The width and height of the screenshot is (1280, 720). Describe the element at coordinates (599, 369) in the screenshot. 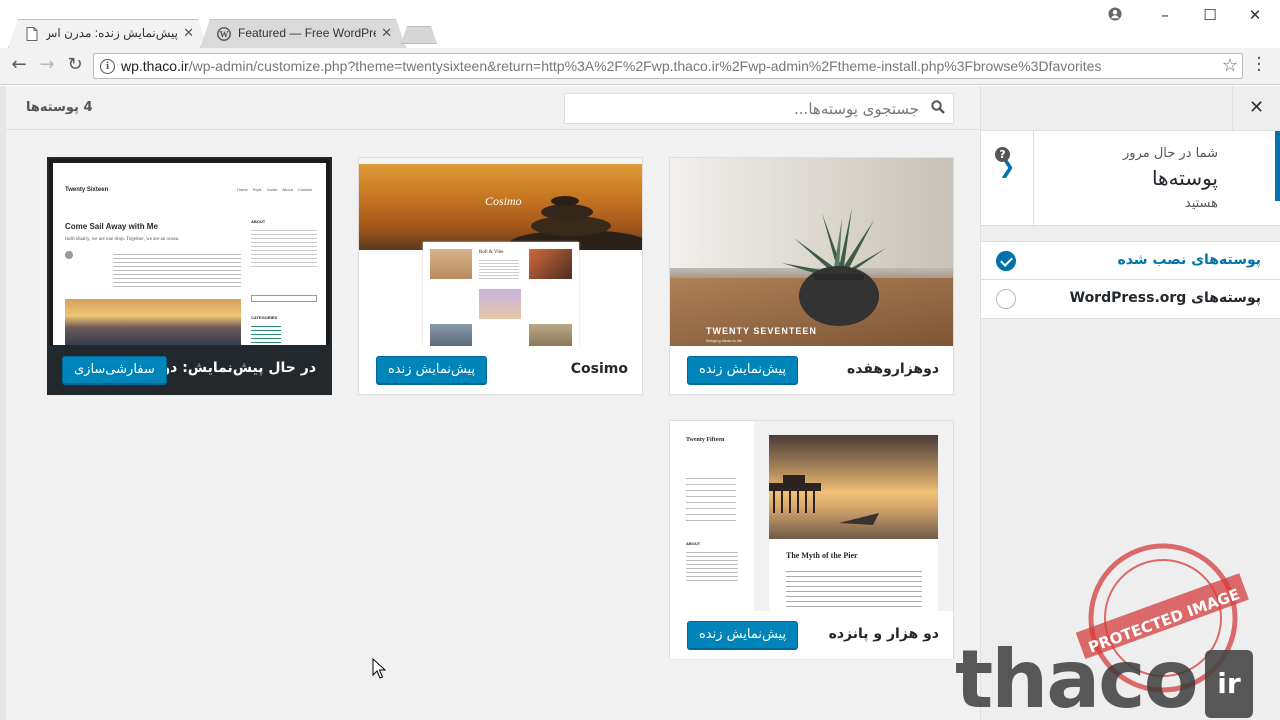

I see `theme-name: Cosimo` at that location.